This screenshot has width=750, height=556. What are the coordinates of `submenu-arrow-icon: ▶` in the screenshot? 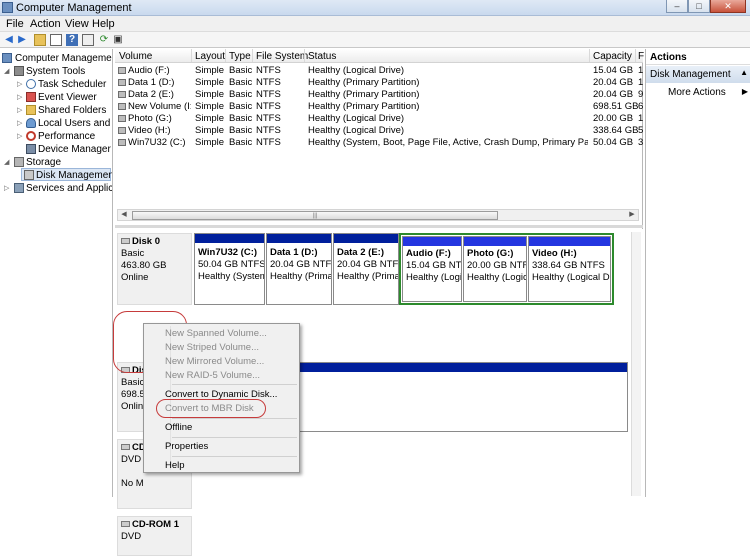 It's located at (744, 91).